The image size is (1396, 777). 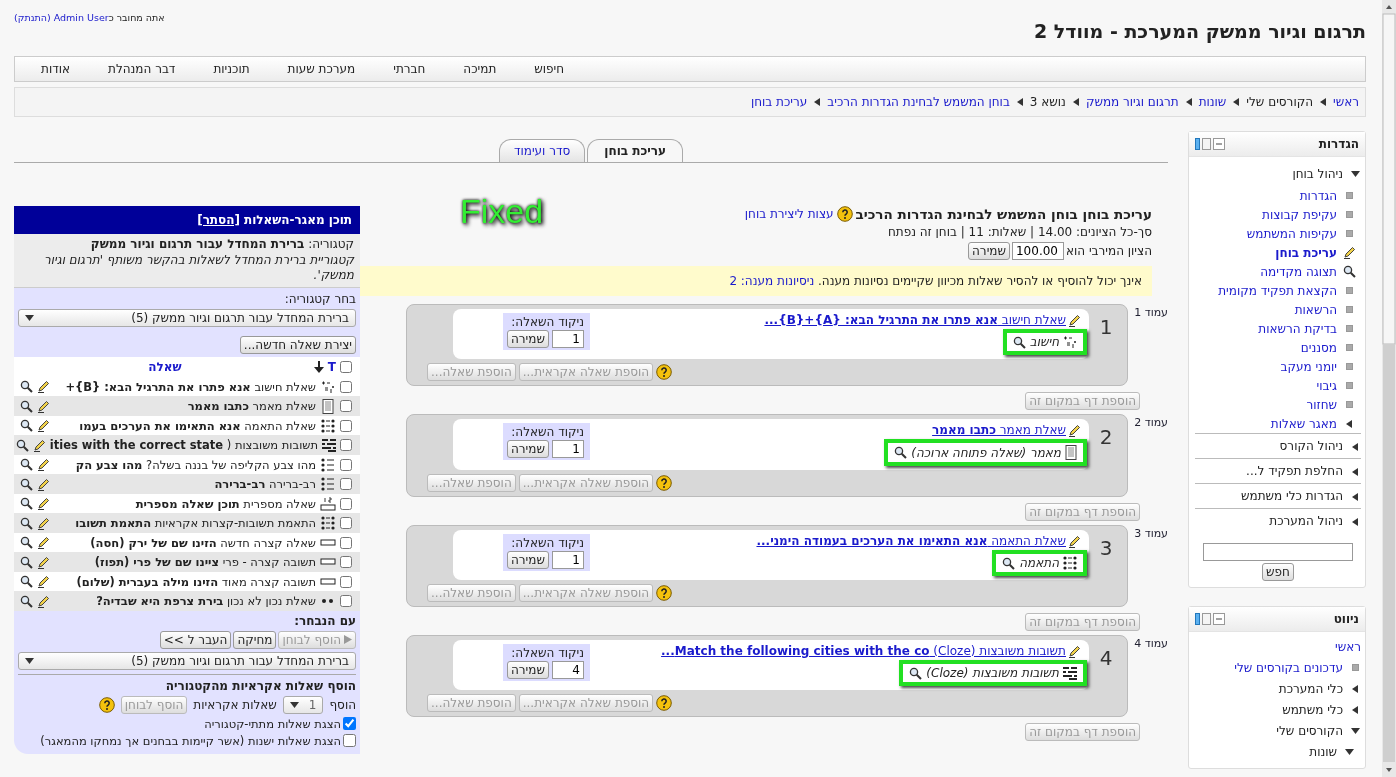 What do you see at coordinates (772, 281) in the screenshot?
I see `attempts-link: ניסיונות מענה: 2` at bounding box center [772, 281].